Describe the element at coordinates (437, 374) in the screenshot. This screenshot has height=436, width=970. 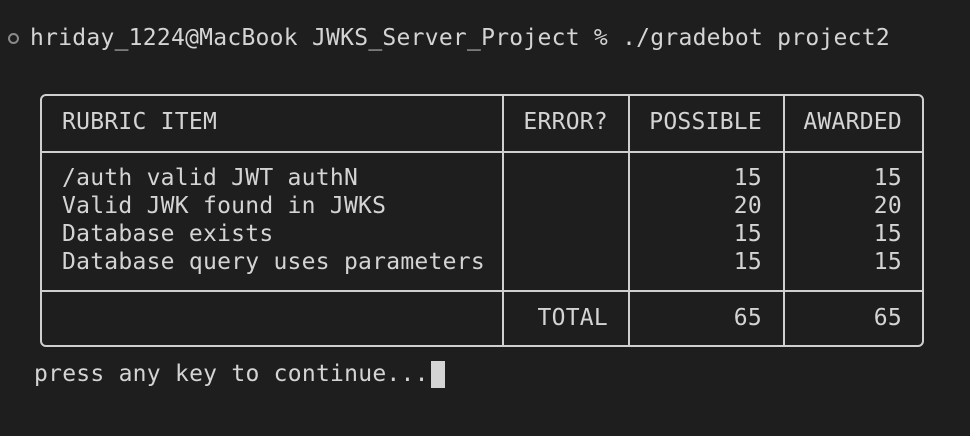
I see `text-cursor` at that location.